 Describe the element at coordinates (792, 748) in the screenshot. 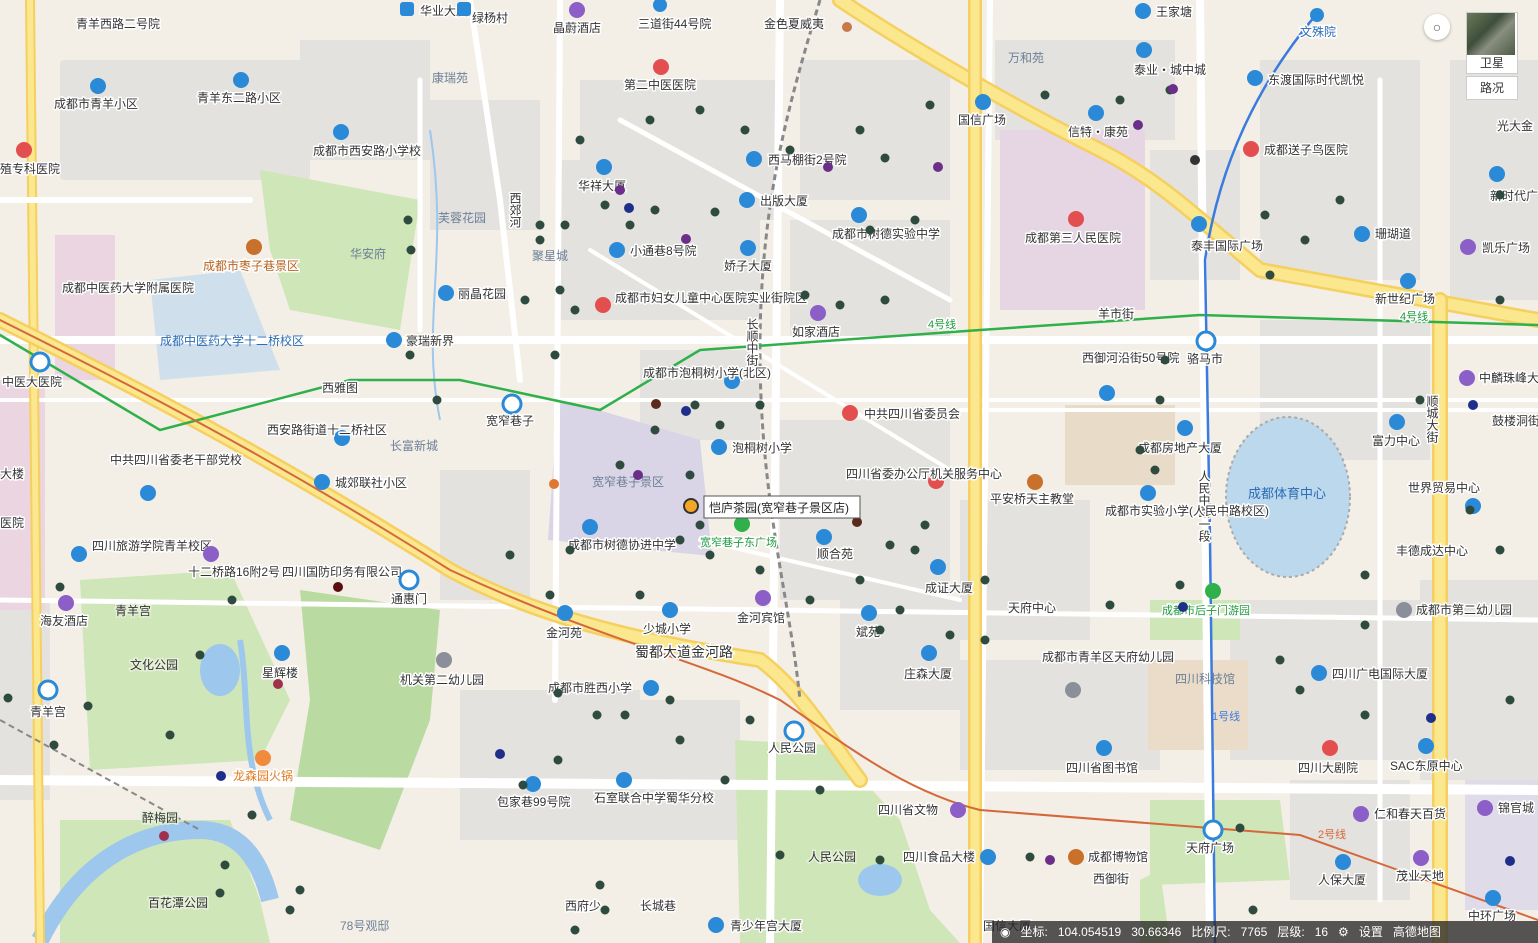

I see `svg-text: 人民公园` at that location.